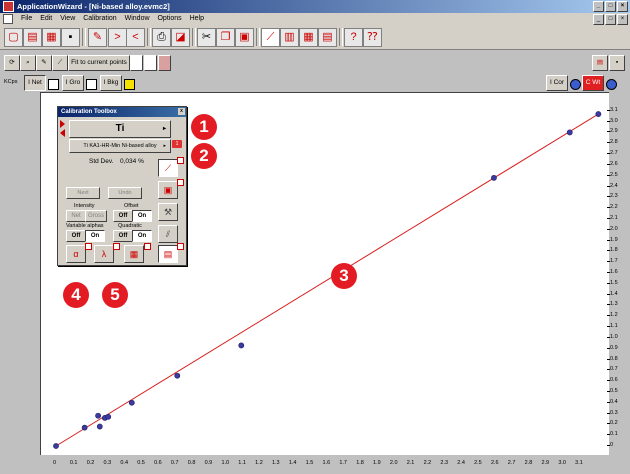 The image size is (630, 474). What do you see at coordinates (204, 127) in the screenshot?
I see `callout-1: 1` at bounding box center [204, 127].